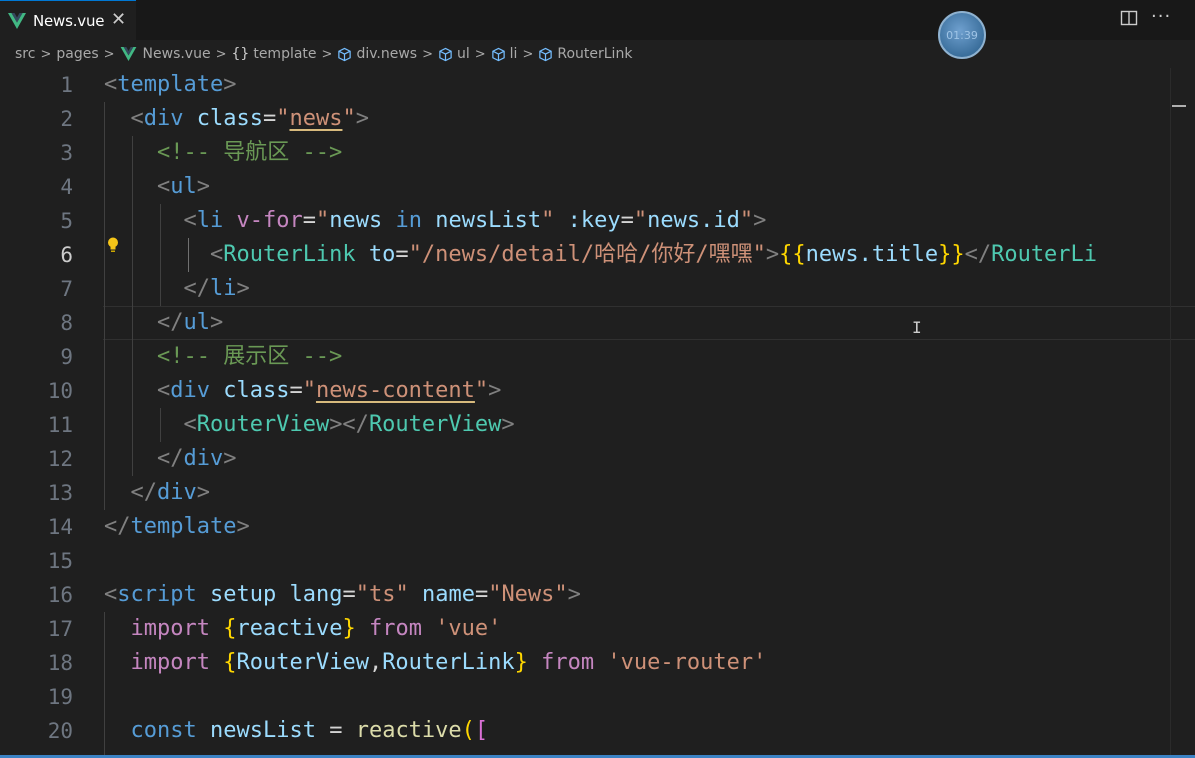 The image size is (1195, 758). What do you see at coordinates (597, 153) in the screenshot?
I see `code-line-3: 3 <!-- 导航区 -->` at bounding box center [597, 153].